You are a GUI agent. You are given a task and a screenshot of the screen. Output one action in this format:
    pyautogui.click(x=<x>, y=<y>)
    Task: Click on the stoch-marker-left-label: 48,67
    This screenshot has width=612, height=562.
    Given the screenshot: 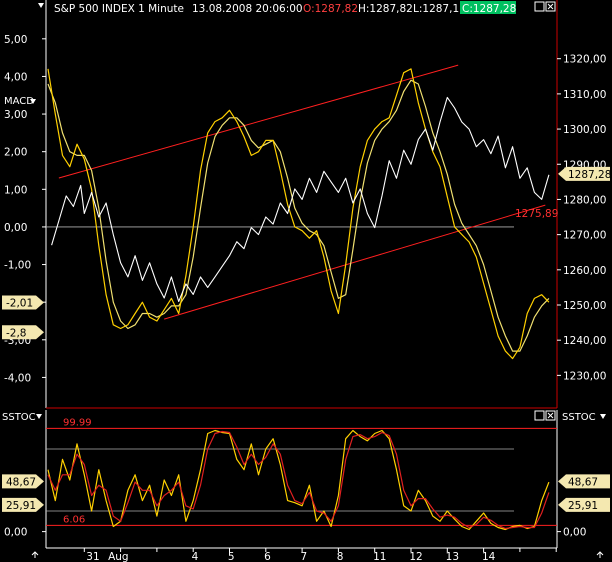 What is the action you would take?
    pyautogui.click(x=21, y=482)
    